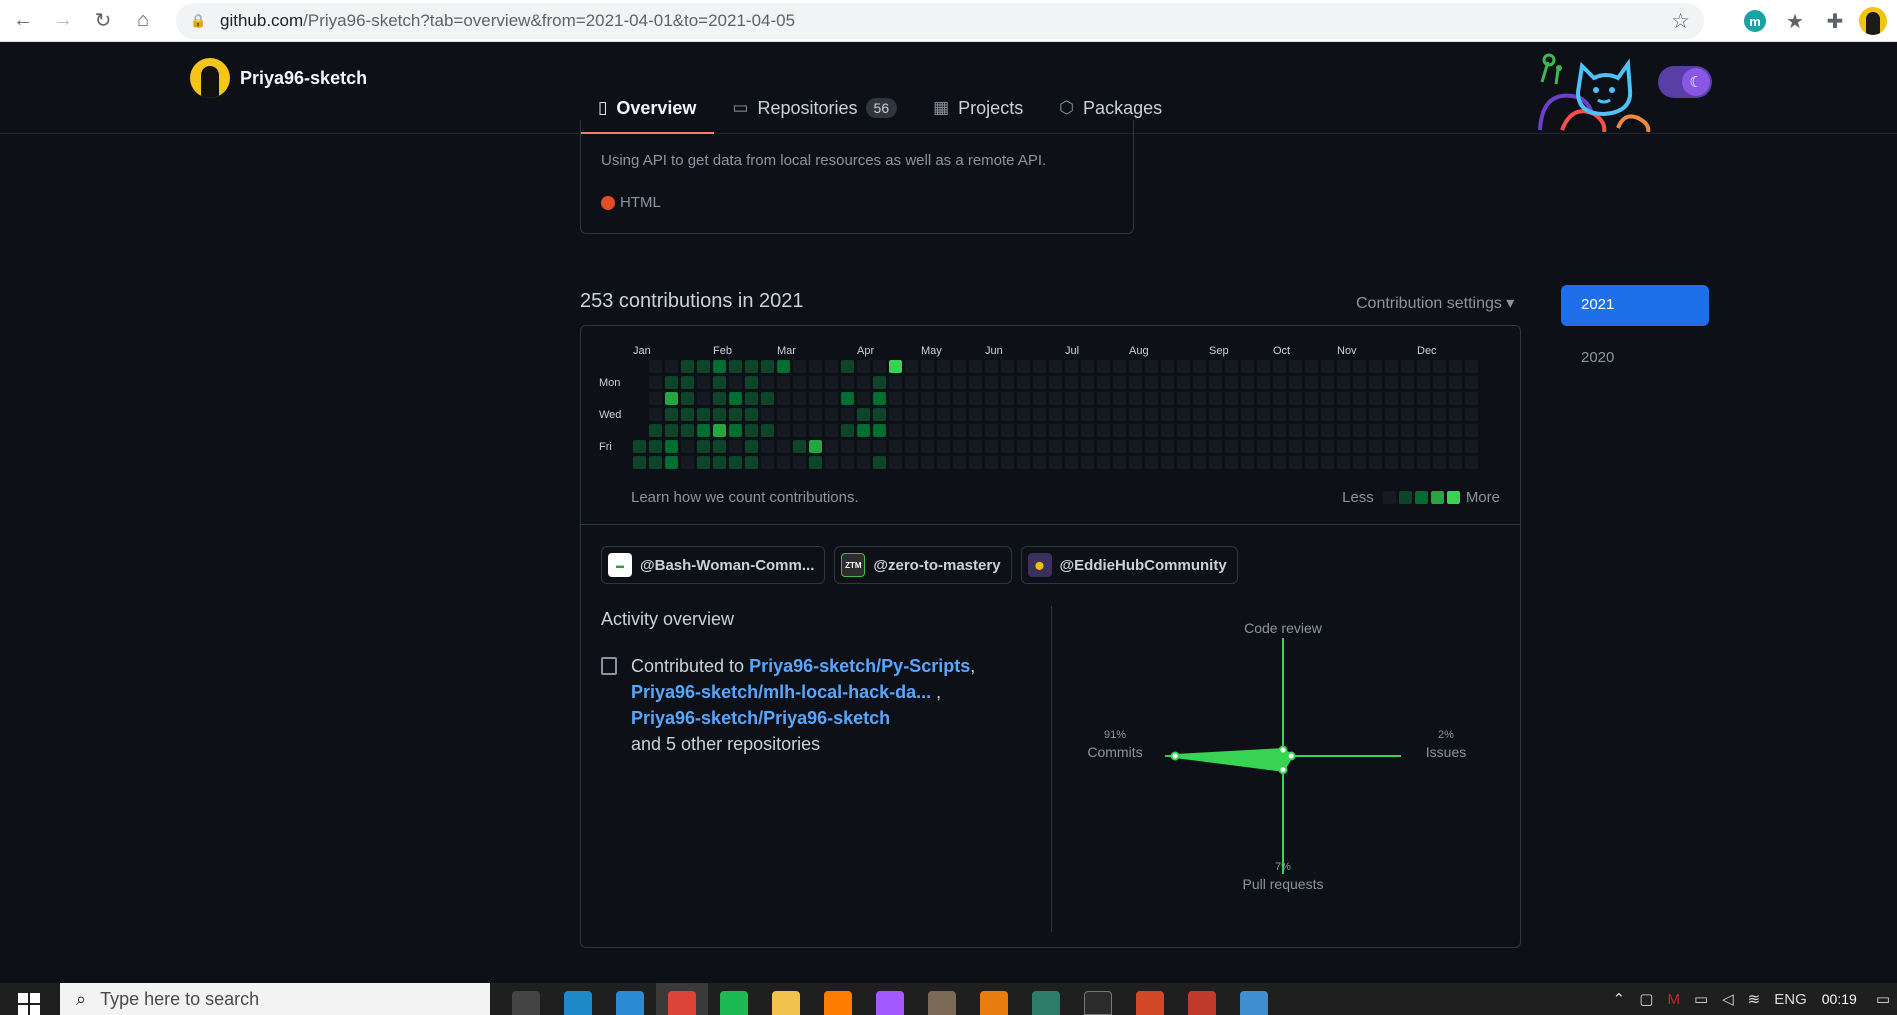 Image resolution: width=1897 pixels, height=1015 pixels. What do you see at coordinates (786, 999) in the screenshot?
I see `file-explorer-icon` at bounding box center [786, 999].